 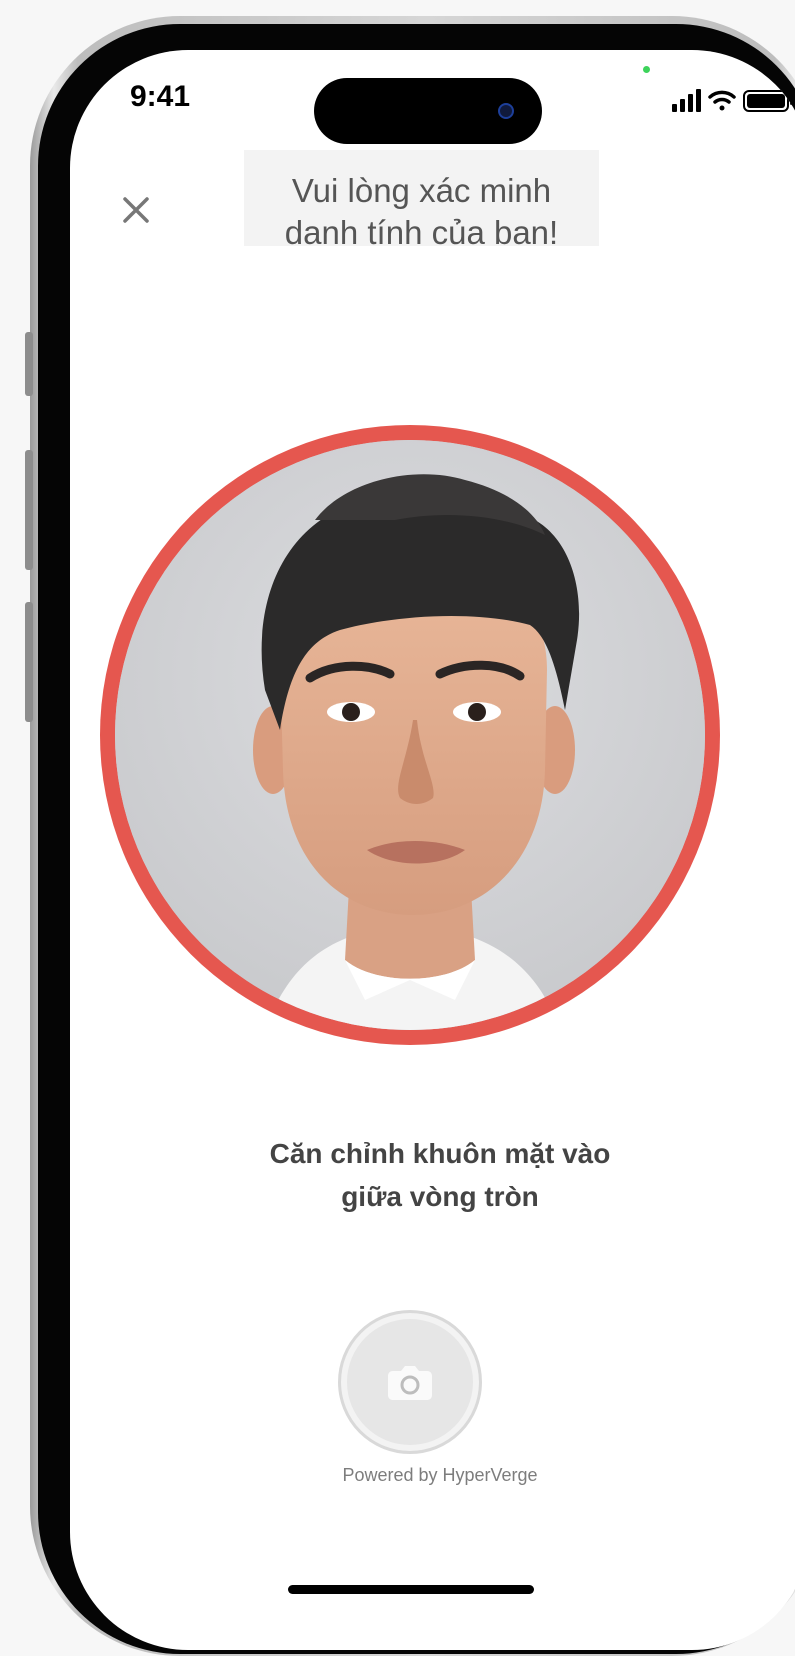 I want to click on title-line-2: danh tính của bạn!, so click(x=421, y=230).